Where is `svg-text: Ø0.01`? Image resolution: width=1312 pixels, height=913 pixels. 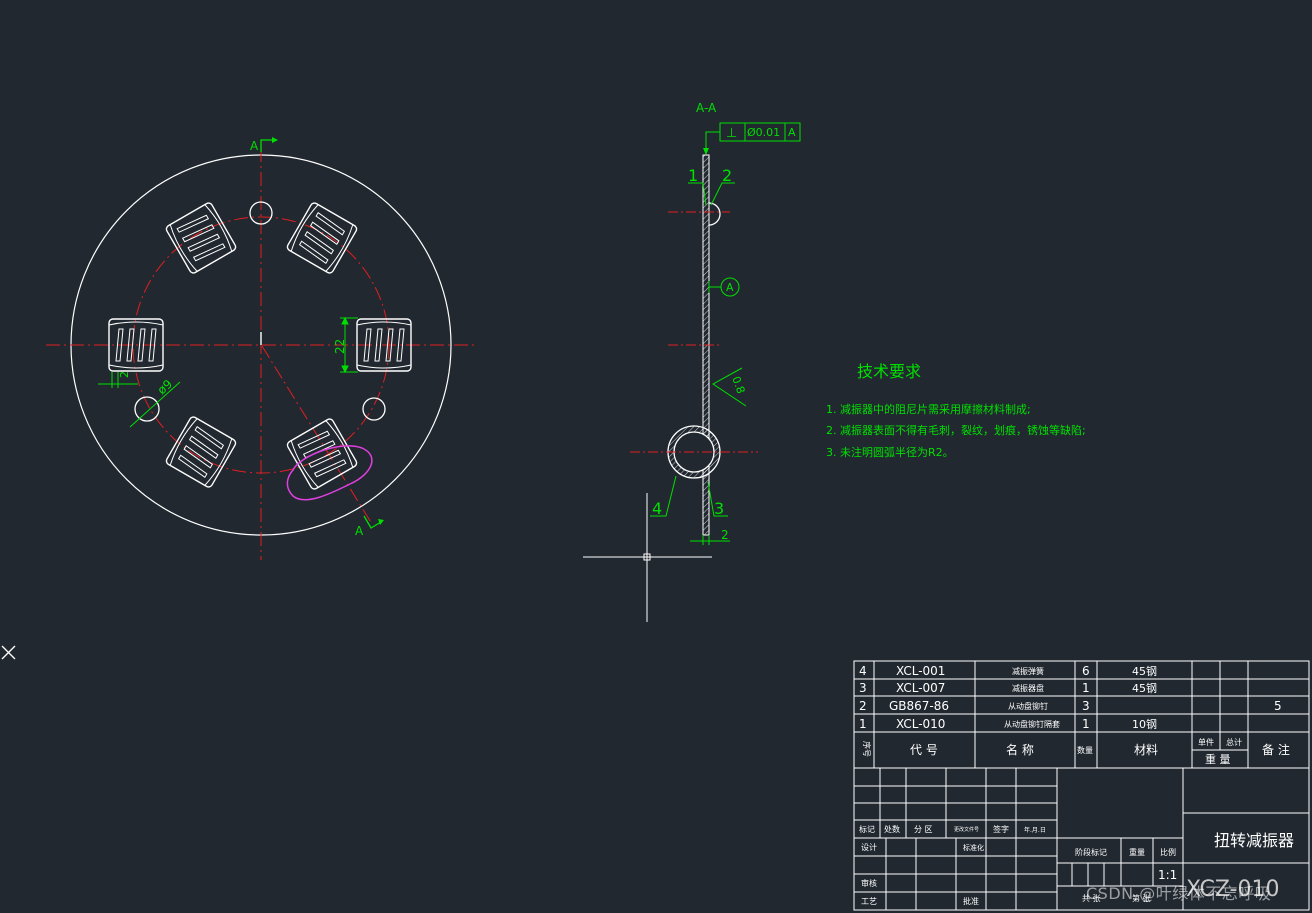
svg-text: Ø0.01 is located at coordinates (763, 132).